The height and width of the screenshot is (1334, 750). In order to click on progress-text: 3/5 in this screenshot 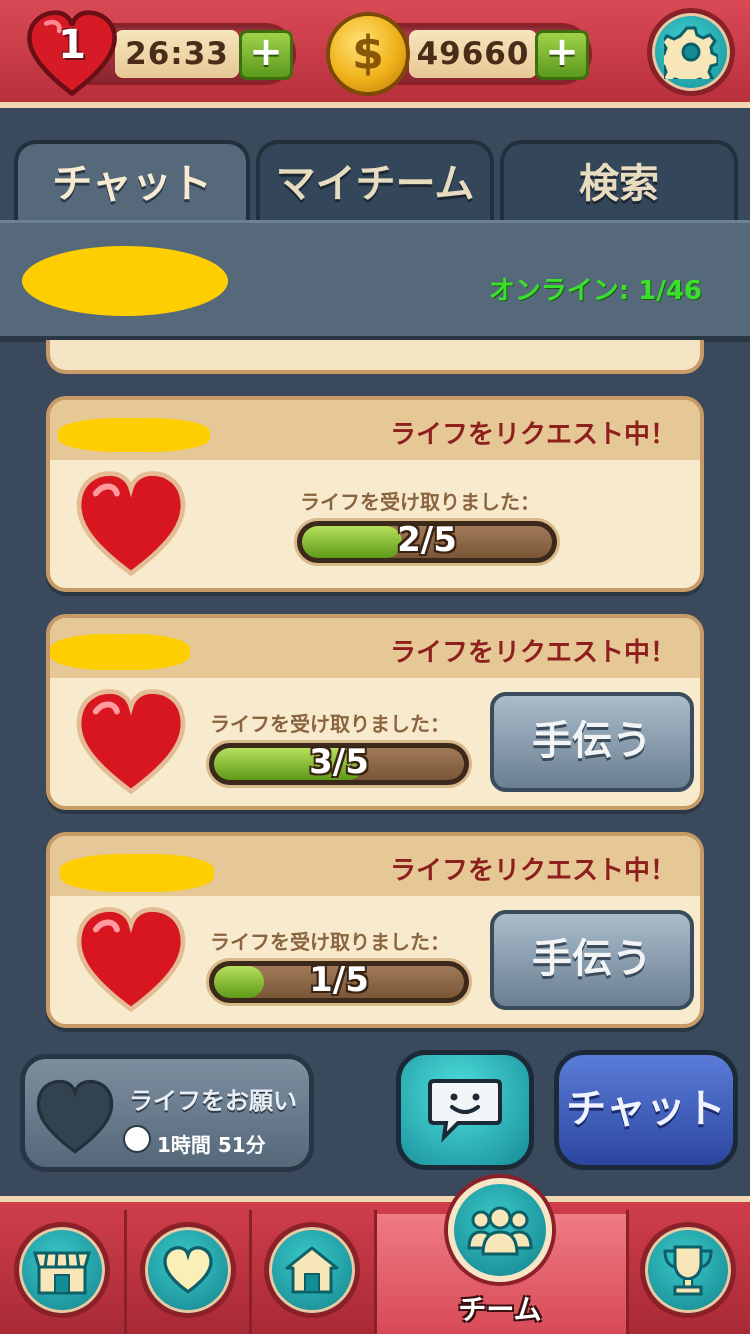, I will do `click(339, 762)`.